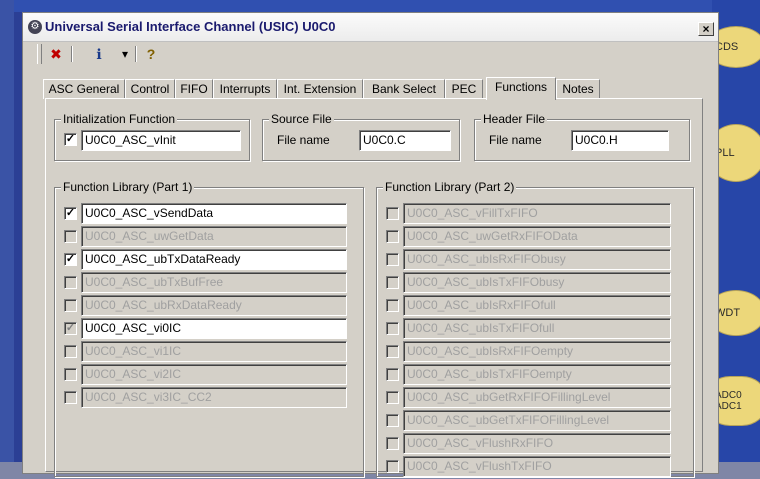 This screenshot has width=760, height=479. I want to click on source-file-label: Source File, so click(301, 119).